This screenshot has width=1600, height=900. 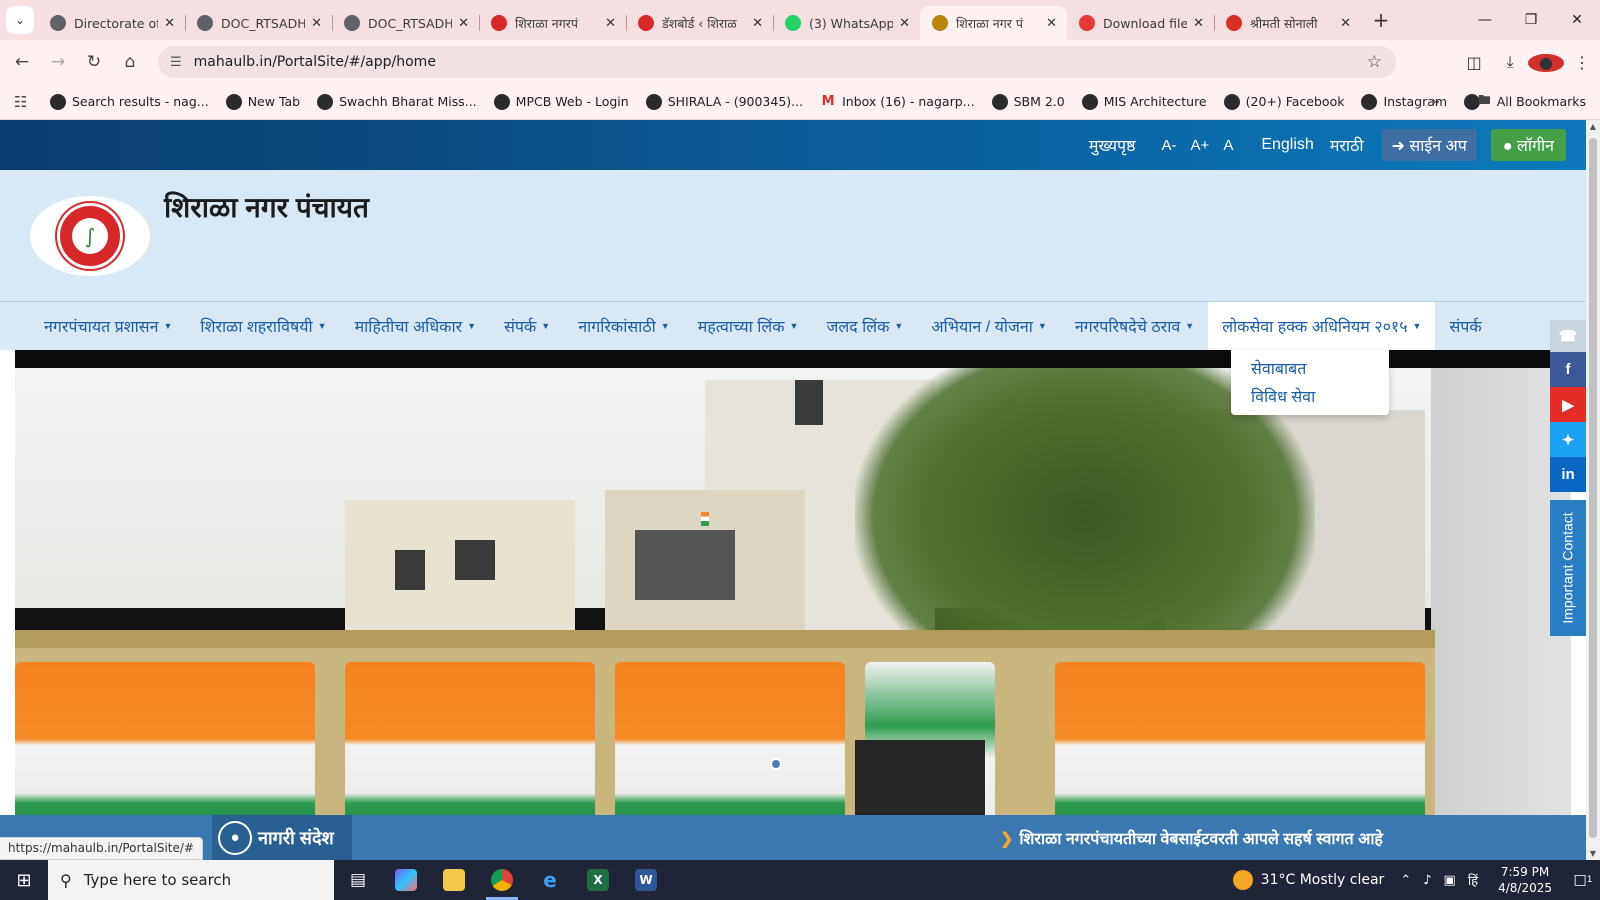 I want to click on minimize-button: —, so click(x=1485, y=20).